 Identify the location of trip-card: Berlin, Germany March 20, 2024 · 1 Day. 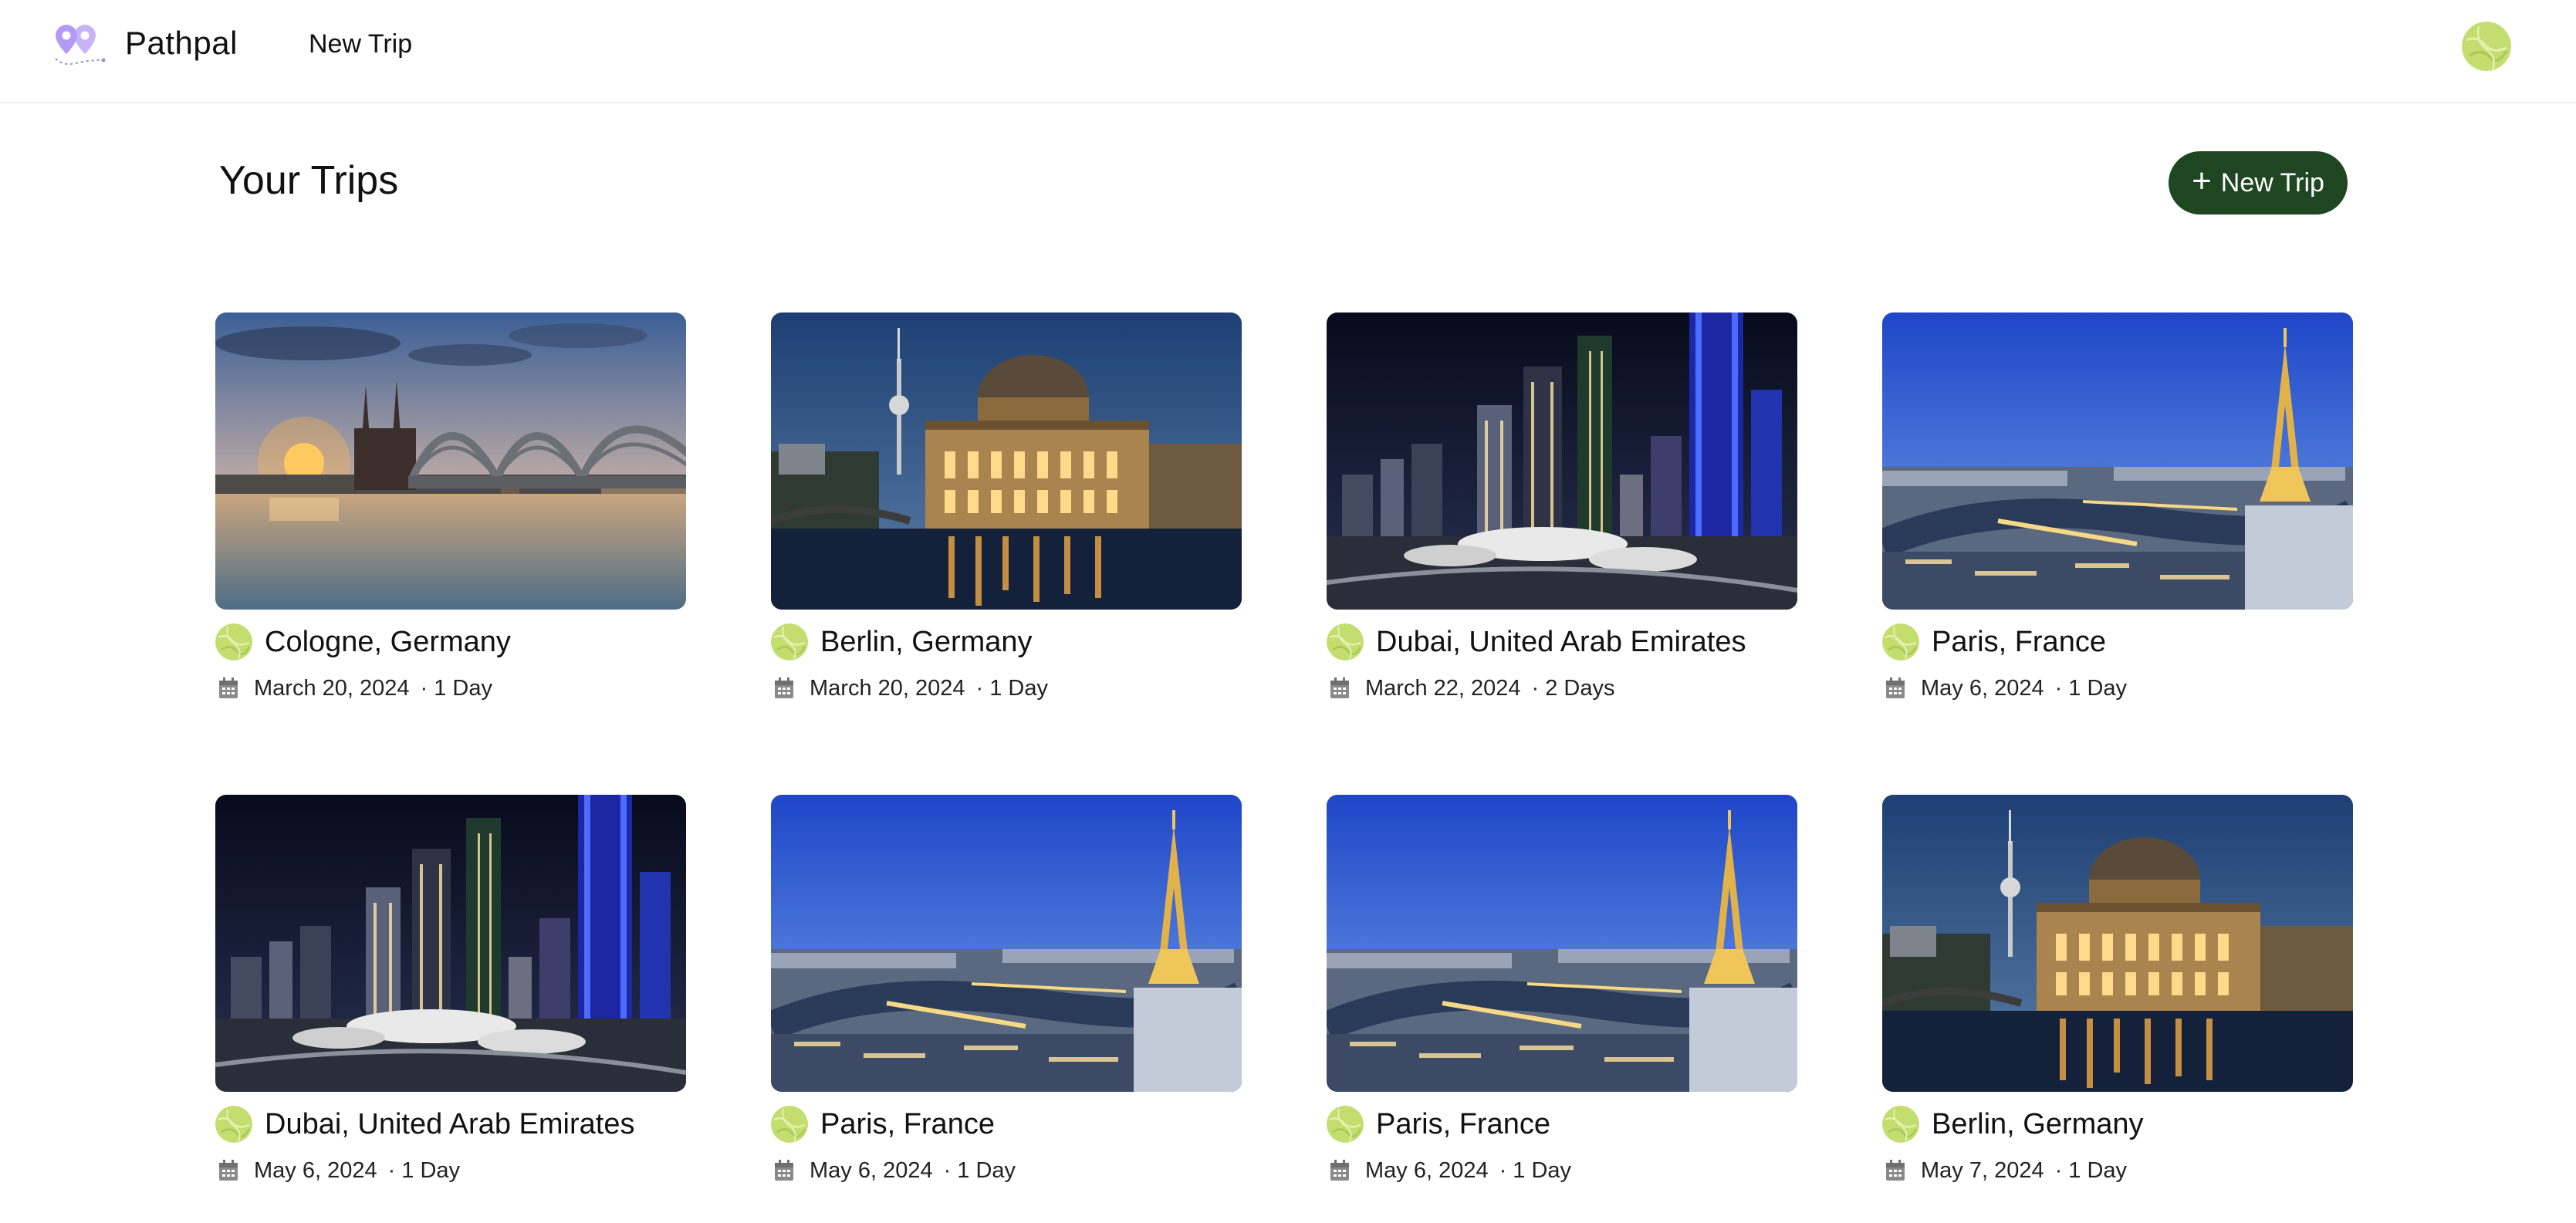
(1006, 508).